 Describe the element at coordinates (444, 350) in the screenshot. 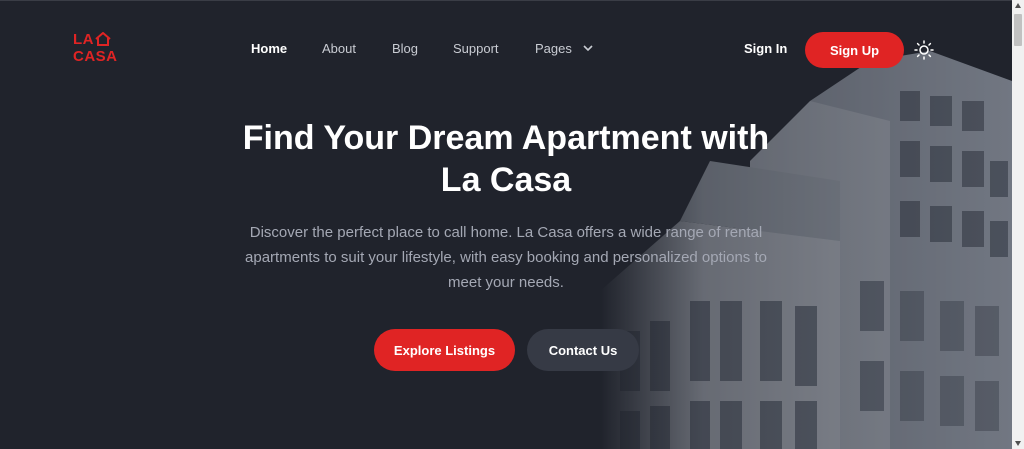

I see `explore-listings-button: Explore Listings` at that location.